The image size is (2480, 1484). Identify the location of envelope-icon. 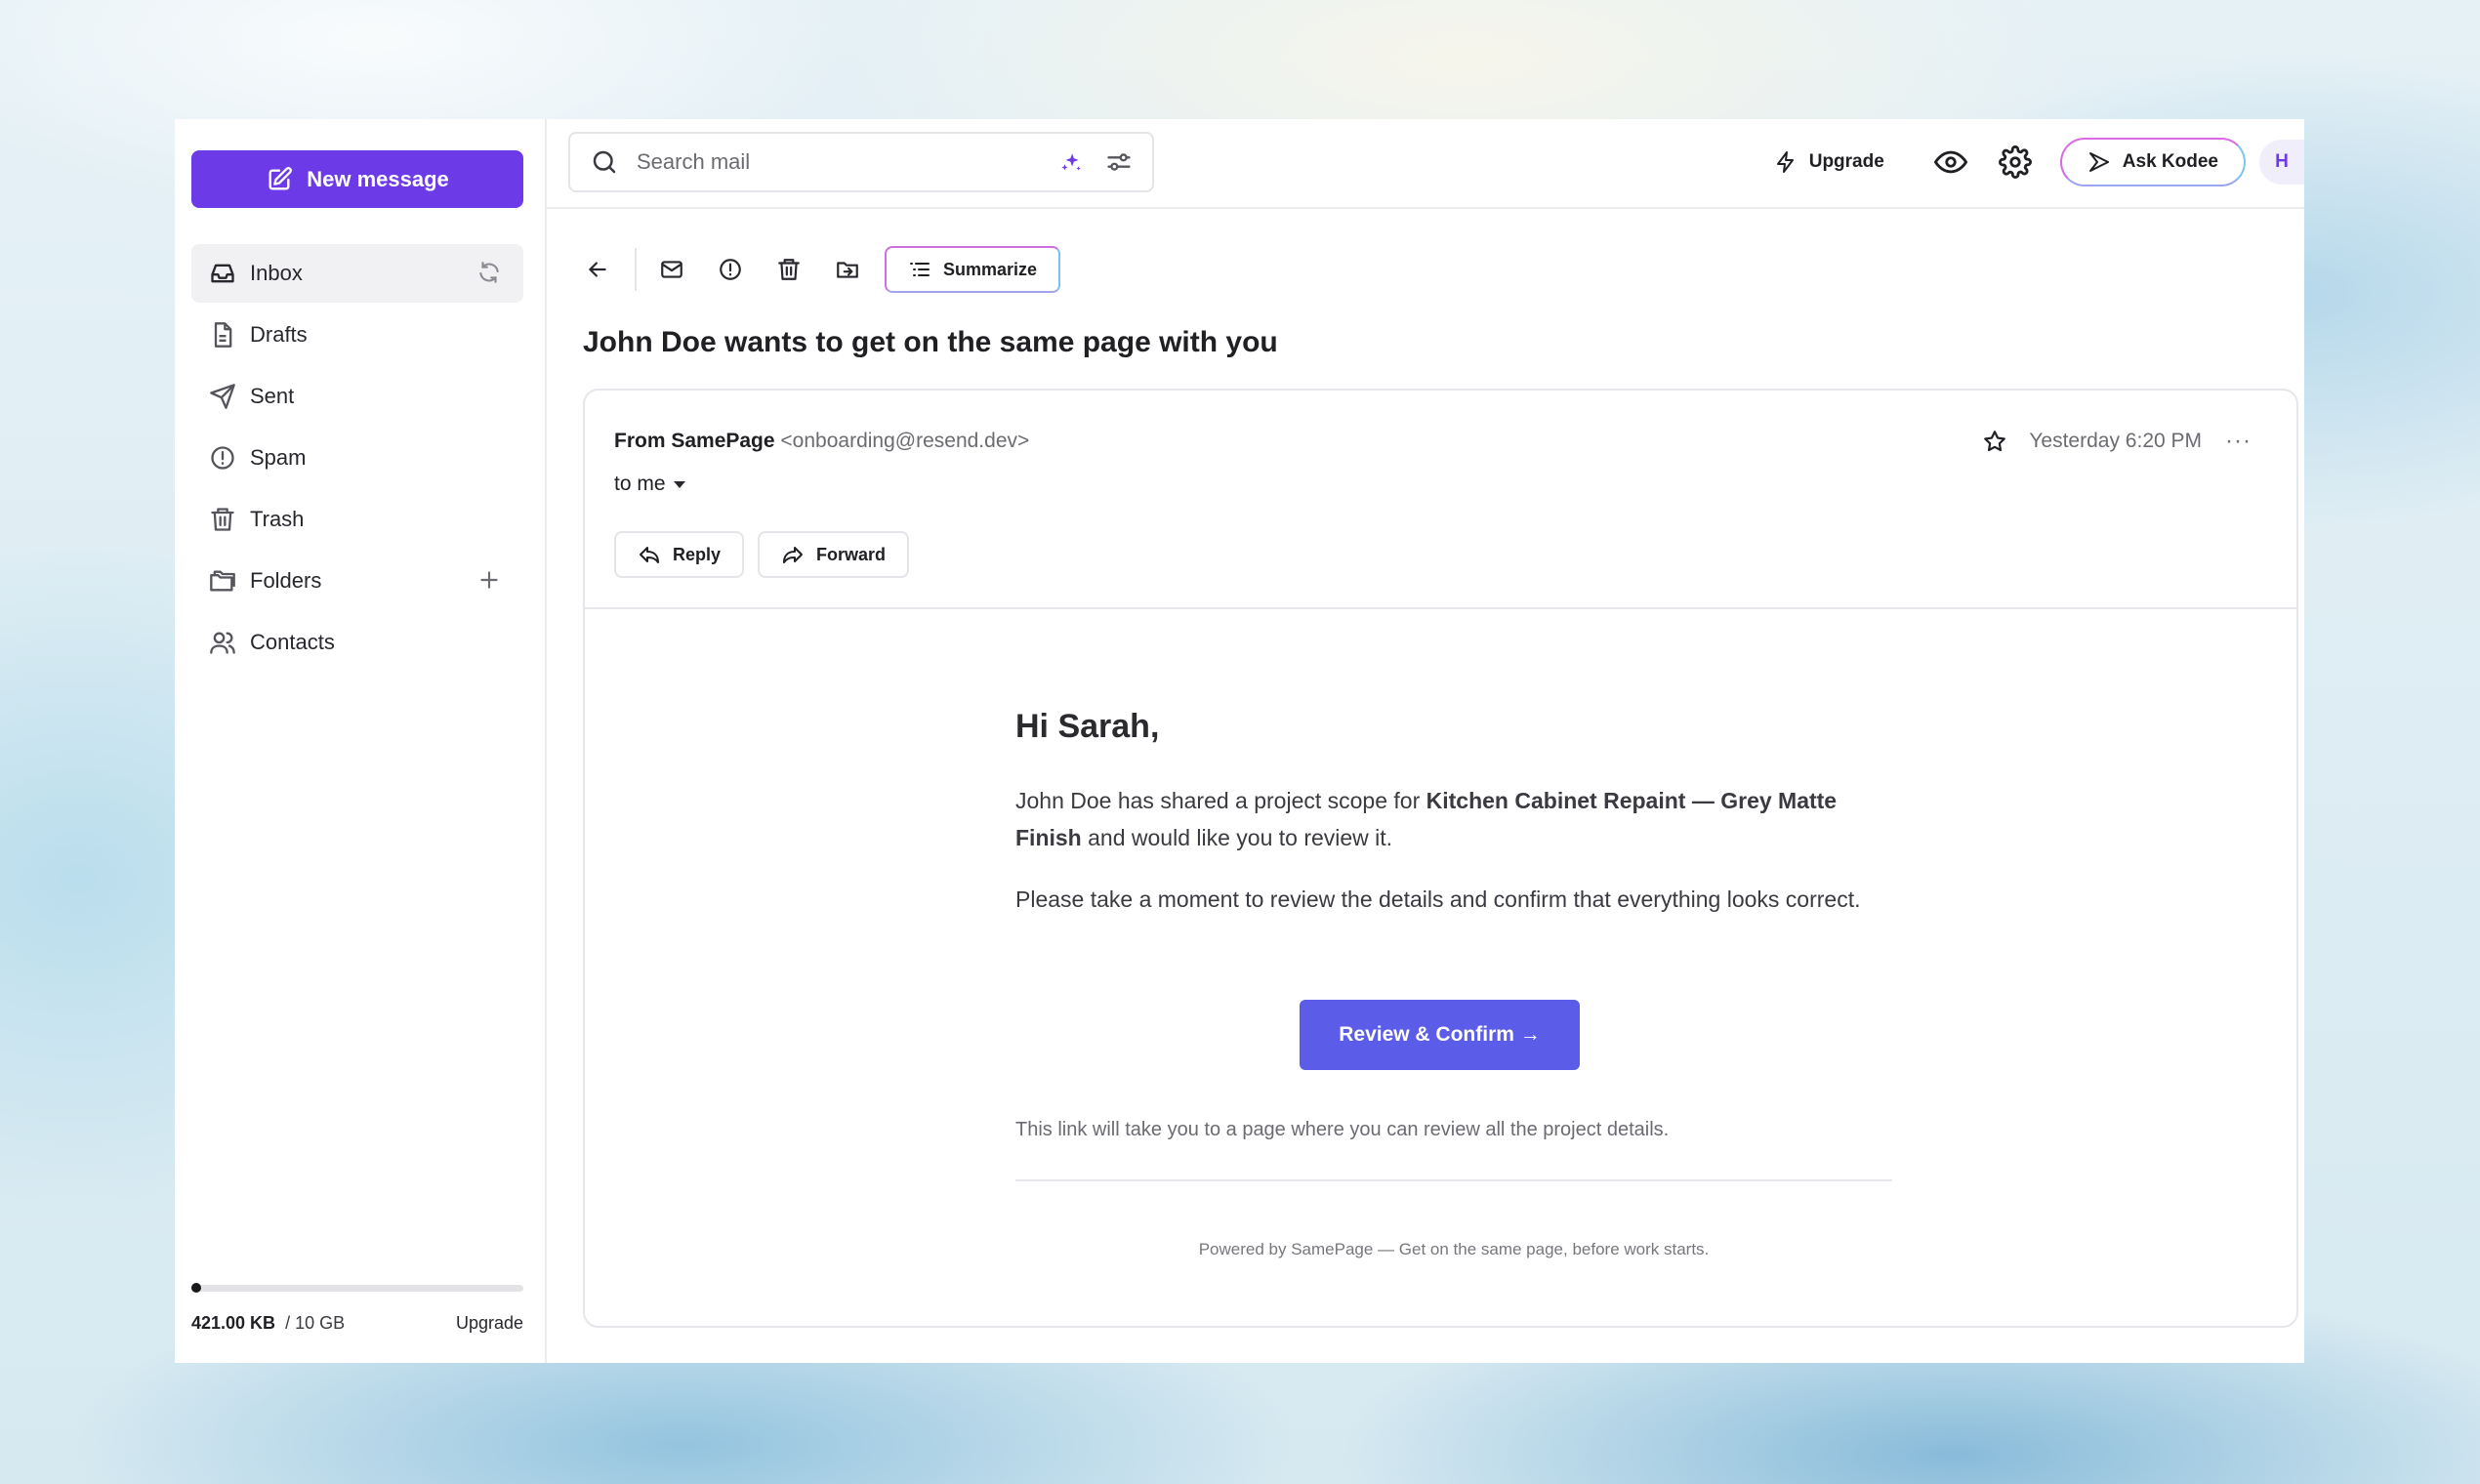
(671, 269).